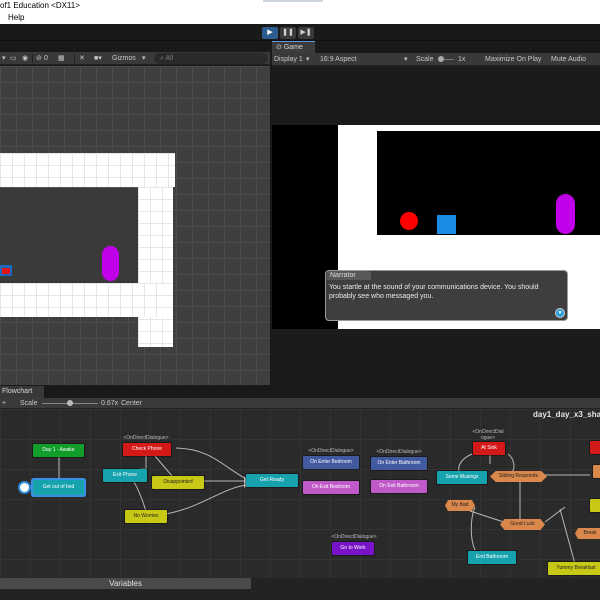 This screenshot has width=600, height=600. What do you see at coordinates (131, 403) in the screenshot?
I see `center-button: Center` at bounding box center [131, 403].